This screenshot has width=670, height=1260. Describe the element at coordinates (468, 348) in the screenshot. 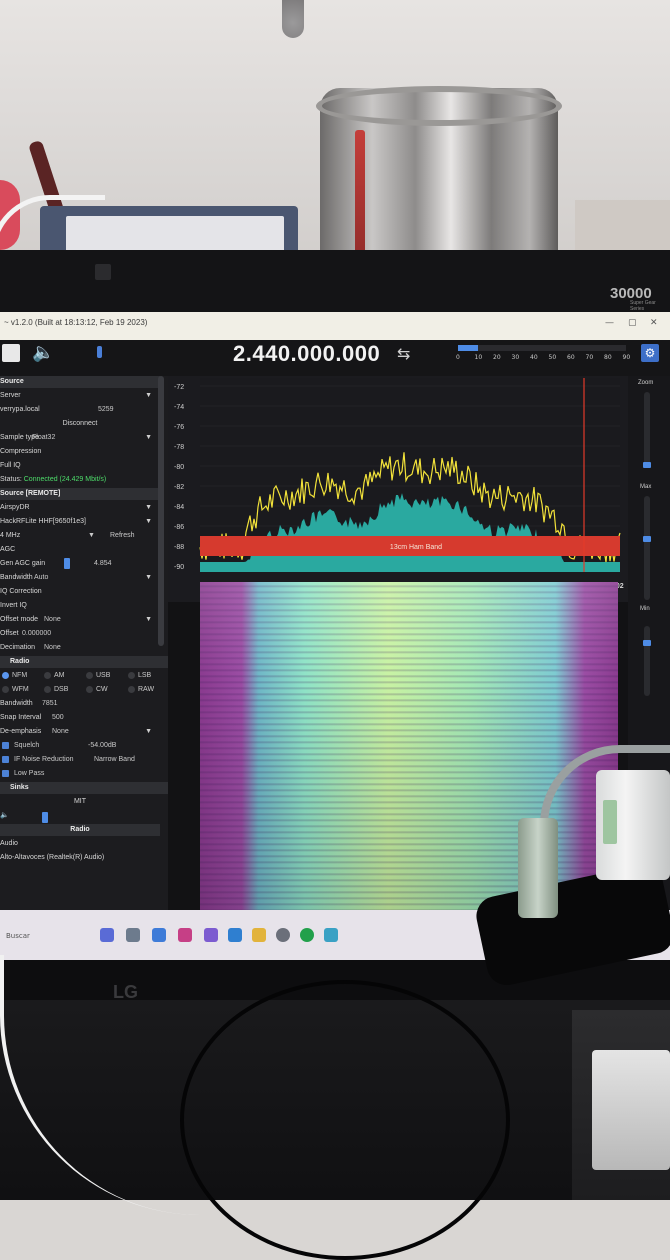

I see `snr-meter-fill` at that location.